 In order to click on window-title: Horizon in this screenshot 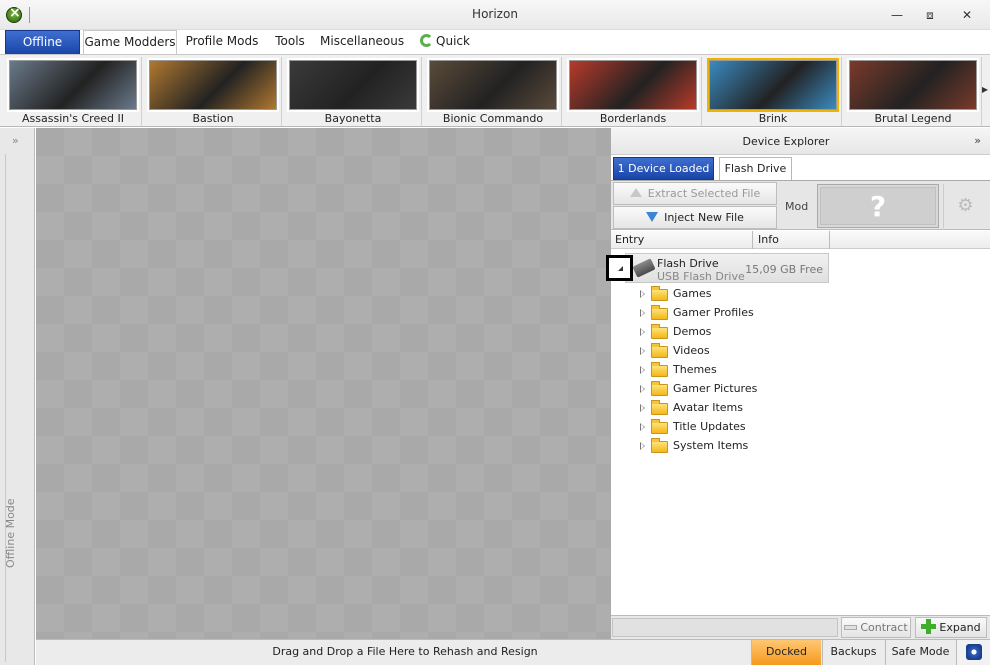, I will do `click(495, 14)`.